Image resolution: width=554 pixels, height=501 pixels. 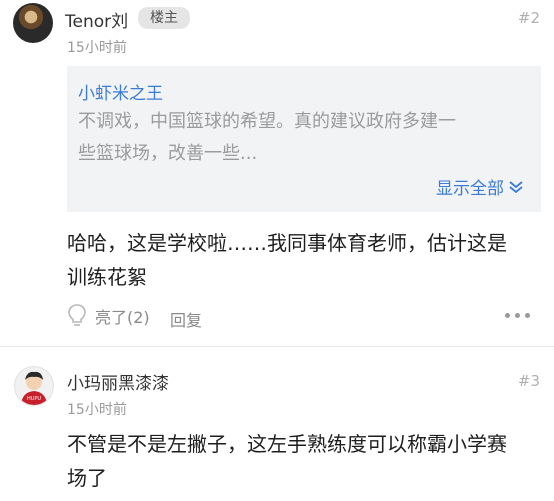 What do you see at coordinates (34, 399) in the screenshot?
I see `svg-text: HUPU` at bounding box center [34, 399].